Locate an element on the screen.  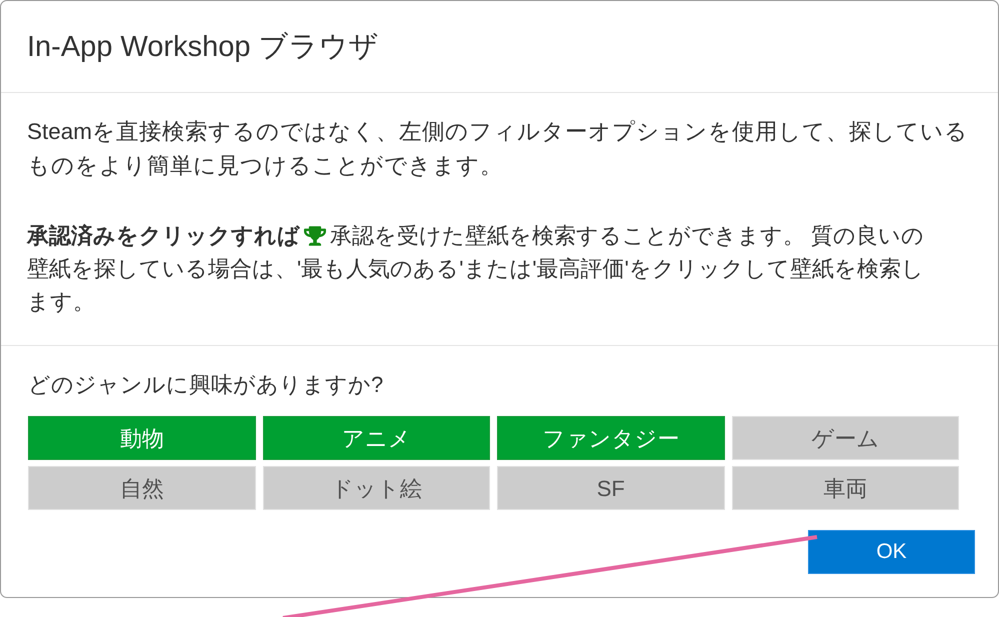
intro-text: Steamを直接検索するのではなく、左側のフィルターオプションを使用して、探しているものをより簡単に見つけることができます。 is located at coordinates (498, 149).